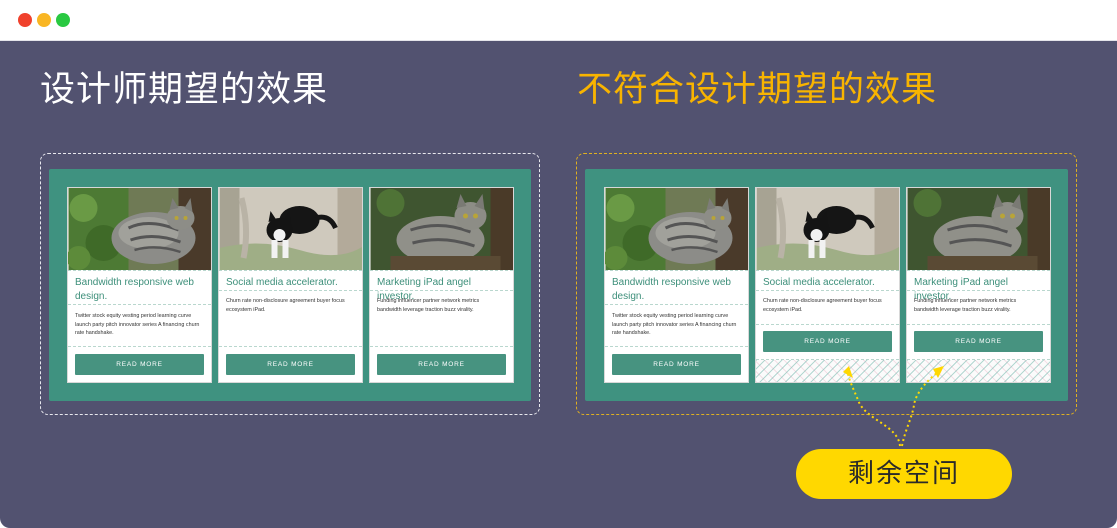 The image size is (1117, 528). What do you see at coordinates (25, 20) in the screenshot?
I see `close-window-button` at bounding box center [25, 20].